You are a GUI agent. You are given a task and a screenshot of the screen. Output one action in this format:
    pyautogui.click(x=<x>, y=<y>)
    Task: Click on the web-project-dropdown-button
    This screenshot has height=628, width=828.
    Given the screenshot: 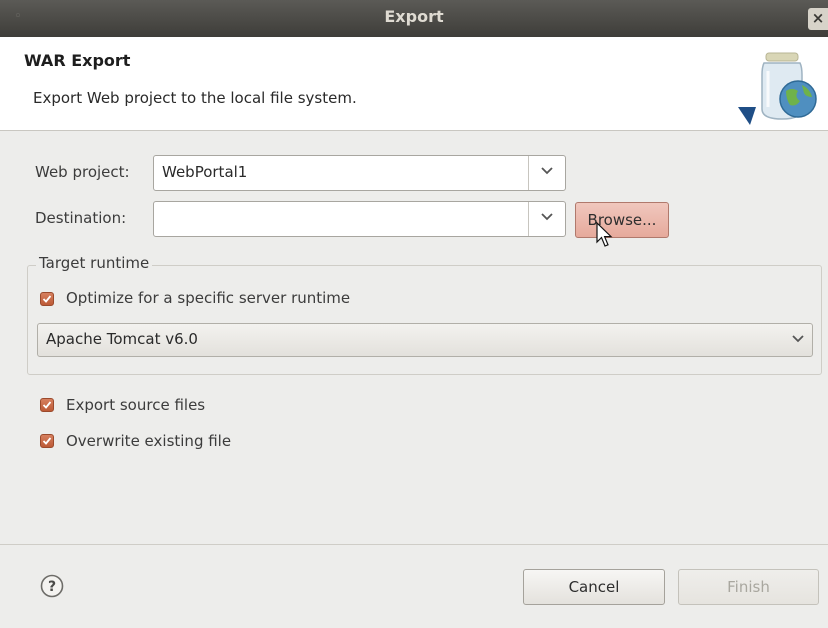 What is the action you would take?
    pyautogui.click(x=546, y=173)
    